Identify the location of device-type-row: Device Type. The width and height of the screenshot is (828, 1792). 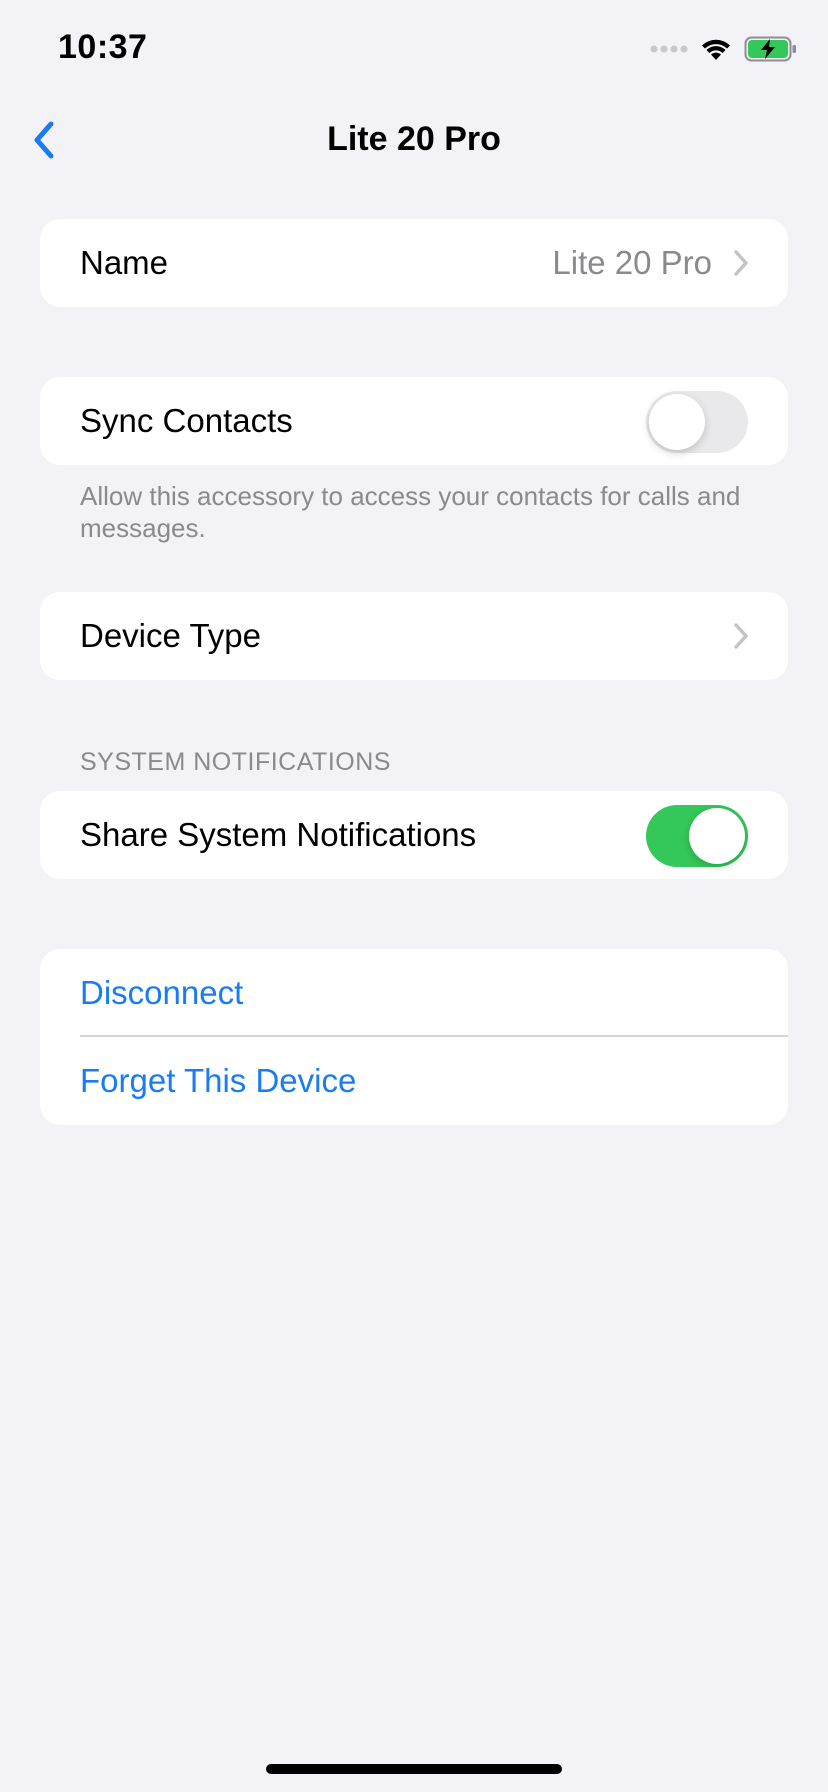
(414, 636).